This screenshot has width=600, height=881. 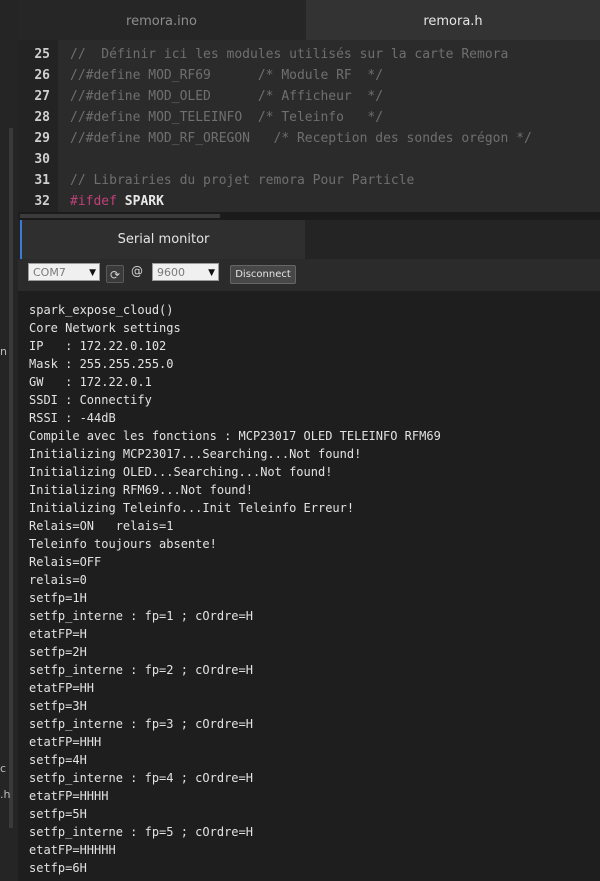 What do you see at coordinates (141, 616) in the screenshot?
I see `output-line: setfp_interne : fp=1 ; cOrdre=H` at bounding box center [141, 616].